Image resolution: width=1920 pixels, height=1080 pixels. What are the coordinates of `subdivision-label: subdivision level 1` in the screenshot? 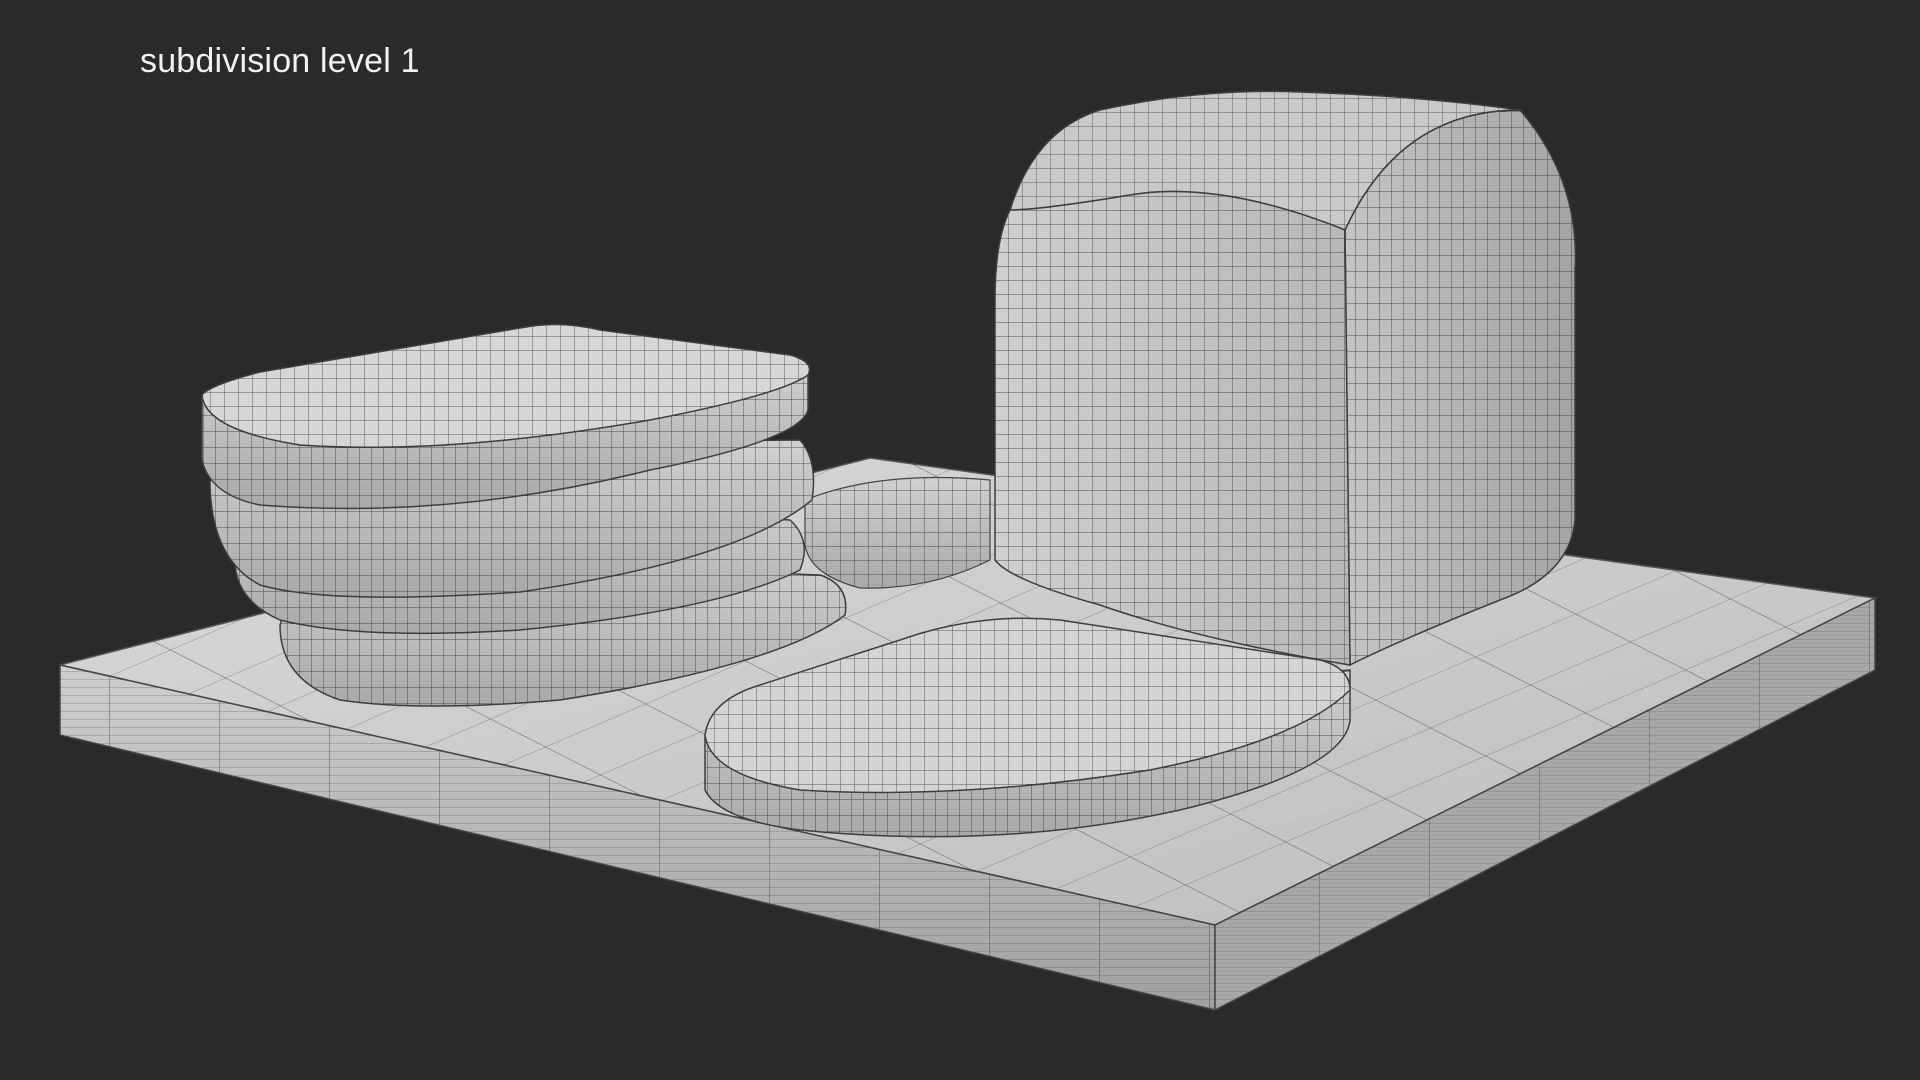 It's located at (280, 61).